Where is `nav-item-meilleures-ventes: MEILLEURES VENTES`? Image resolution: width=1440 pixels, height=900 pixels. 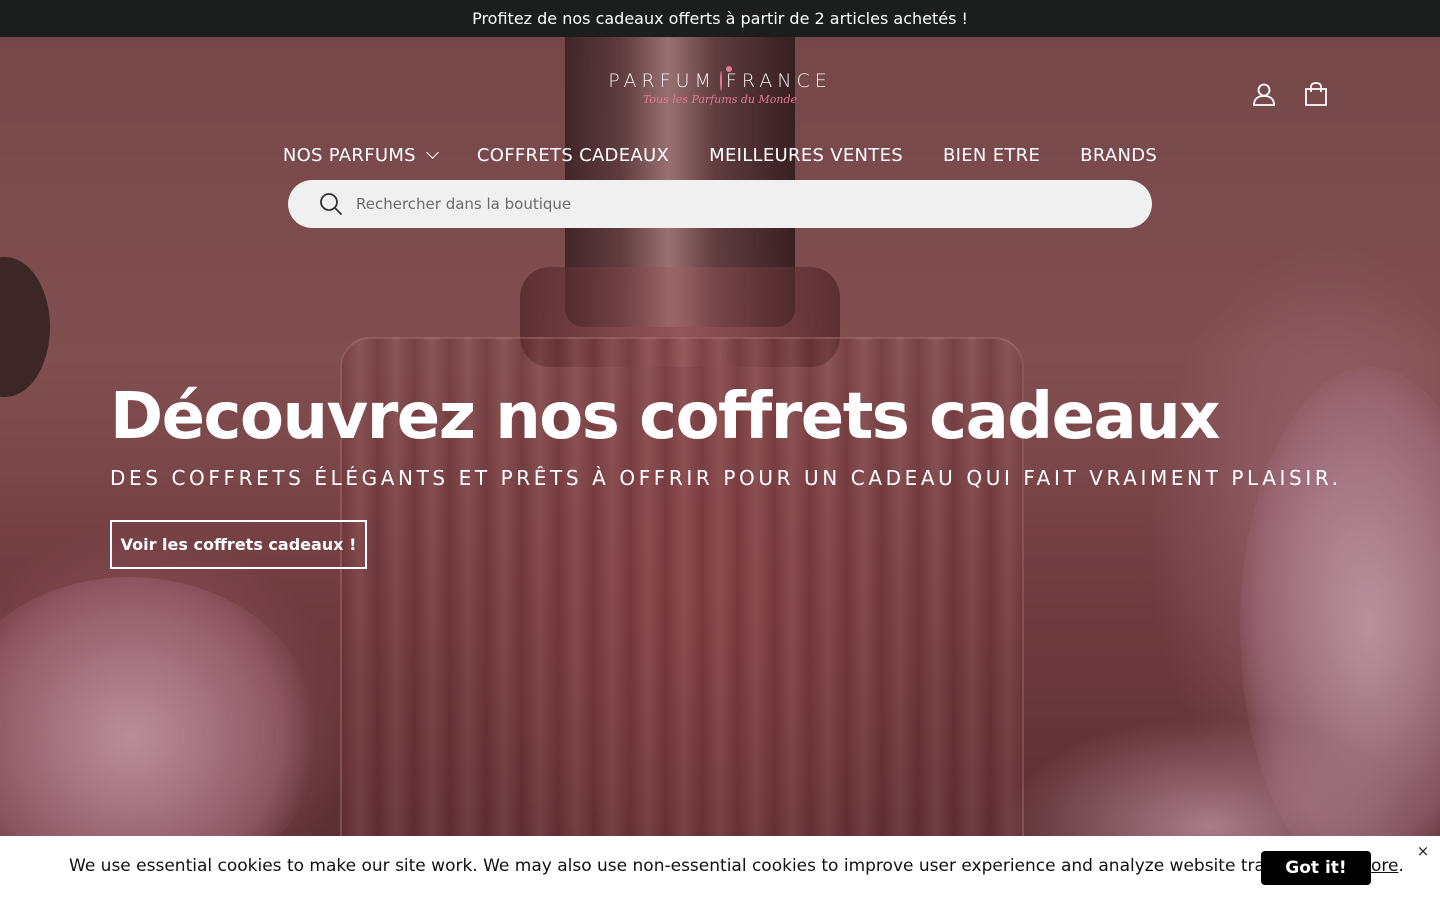 nav-item-meilleures-ventes: MEILLEURES VENTES is located at coordinates (806, 155).